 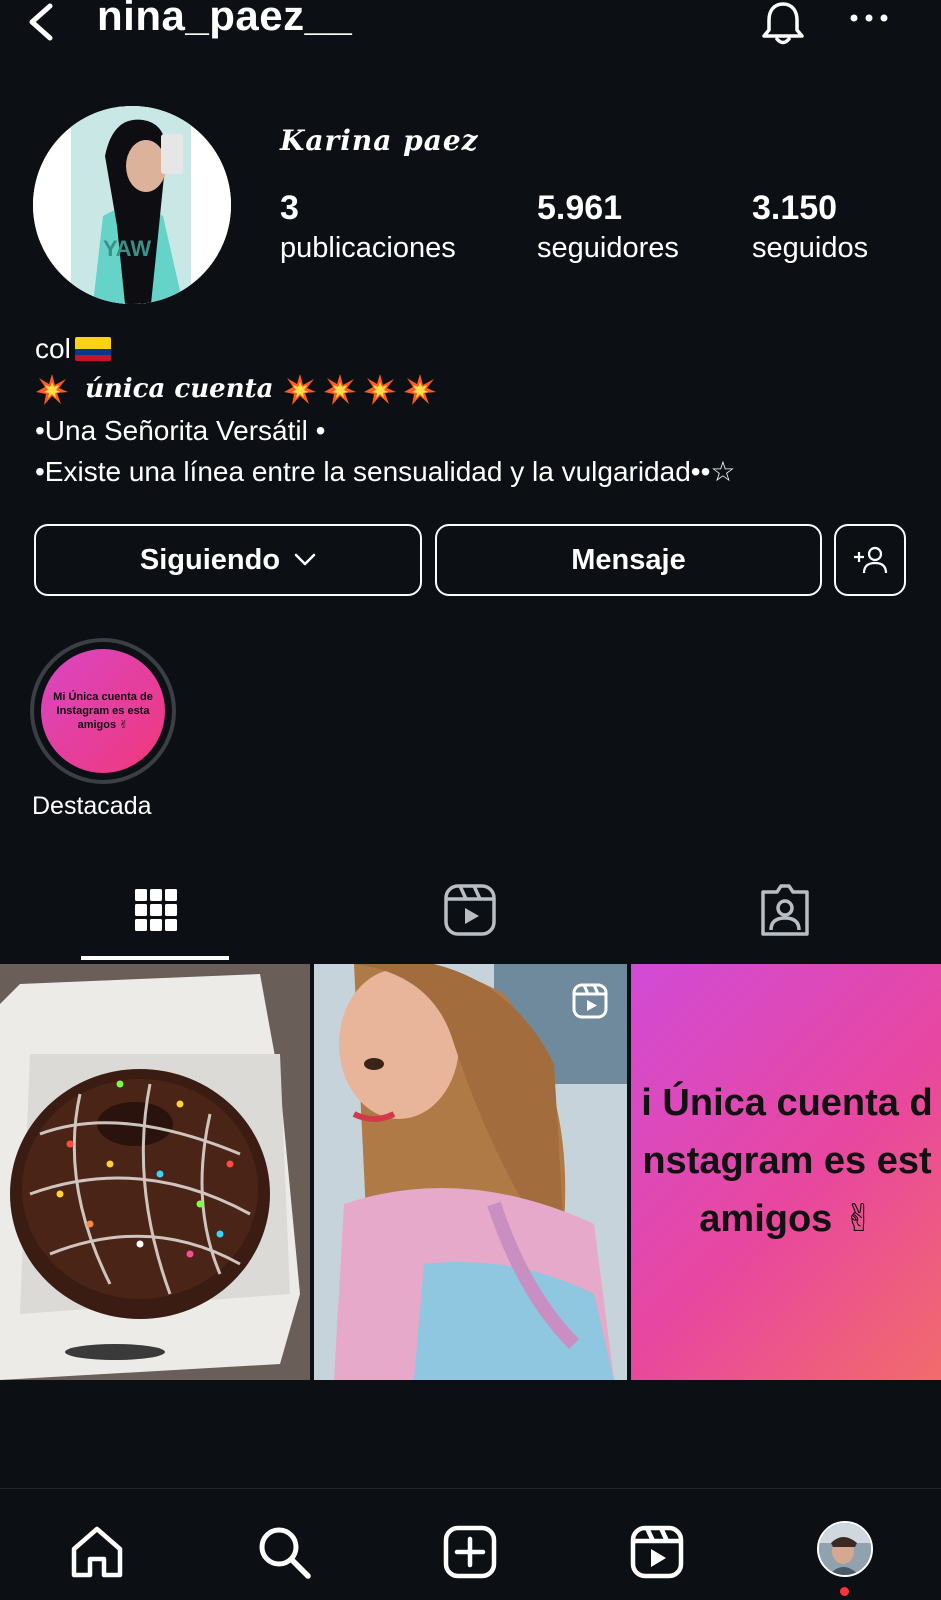 I want to click on profile-avatar, so click(x=845, y=1549).